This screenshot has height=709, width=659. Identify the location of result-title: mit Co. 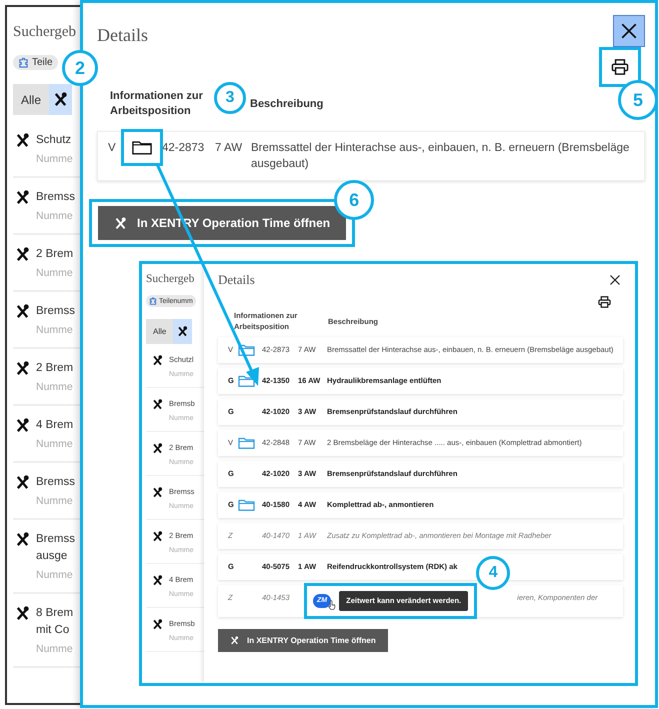
(53, 630).